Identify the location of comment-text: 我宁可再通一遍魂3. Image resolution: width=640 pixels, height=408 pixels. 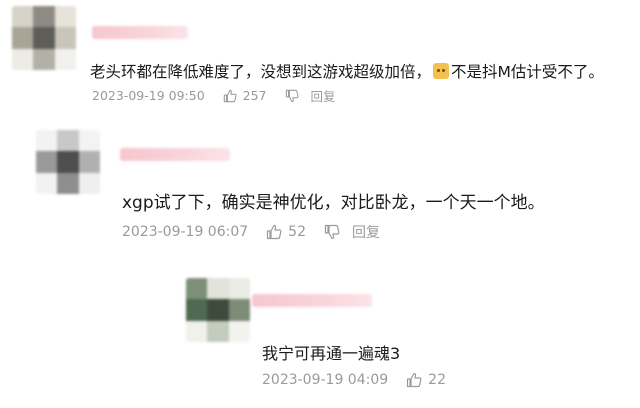
(331, 353).